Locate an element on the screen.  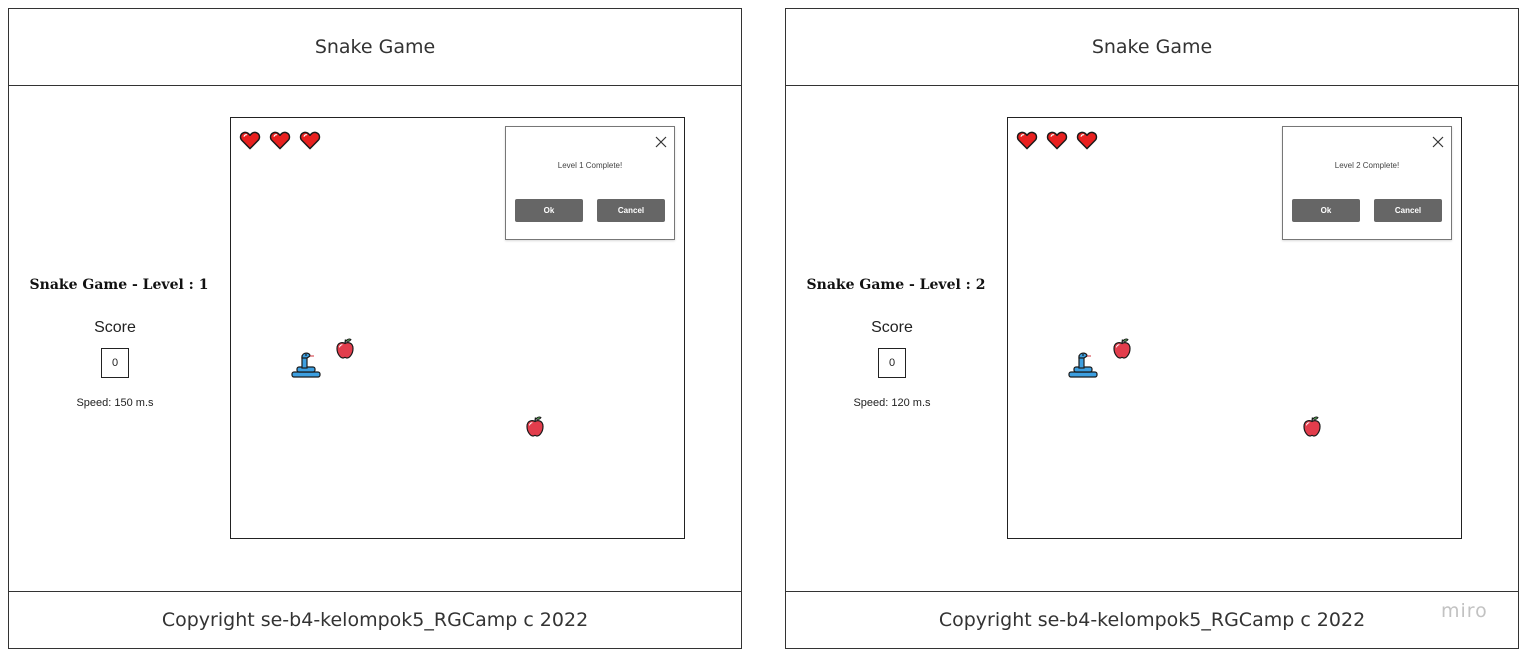
speed-text: Speed: 150 m.s is located at coordinates (115, 403).